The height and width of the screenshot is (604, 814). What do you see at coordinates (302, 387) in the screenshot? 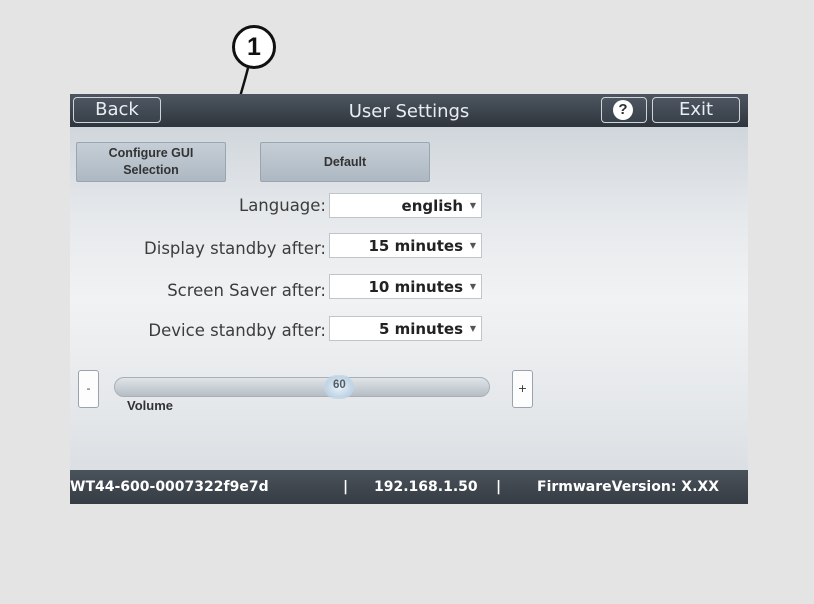
I see `volume-slider: 60` at bounding box center [302, 387].